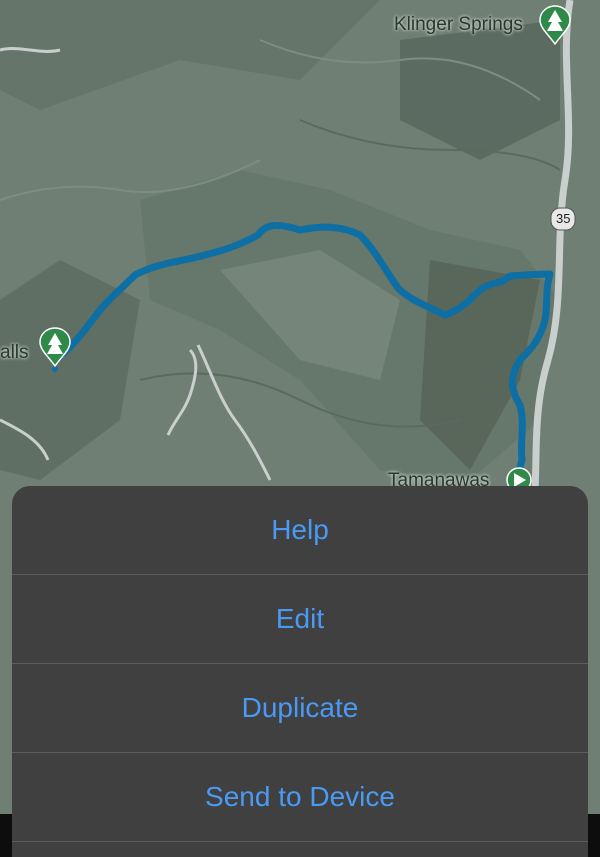 This screenshot has height=857, width=600. Describe the element at coordinates (563, 218) in the screenshot. I see `highway-35-label: 35` at that location.